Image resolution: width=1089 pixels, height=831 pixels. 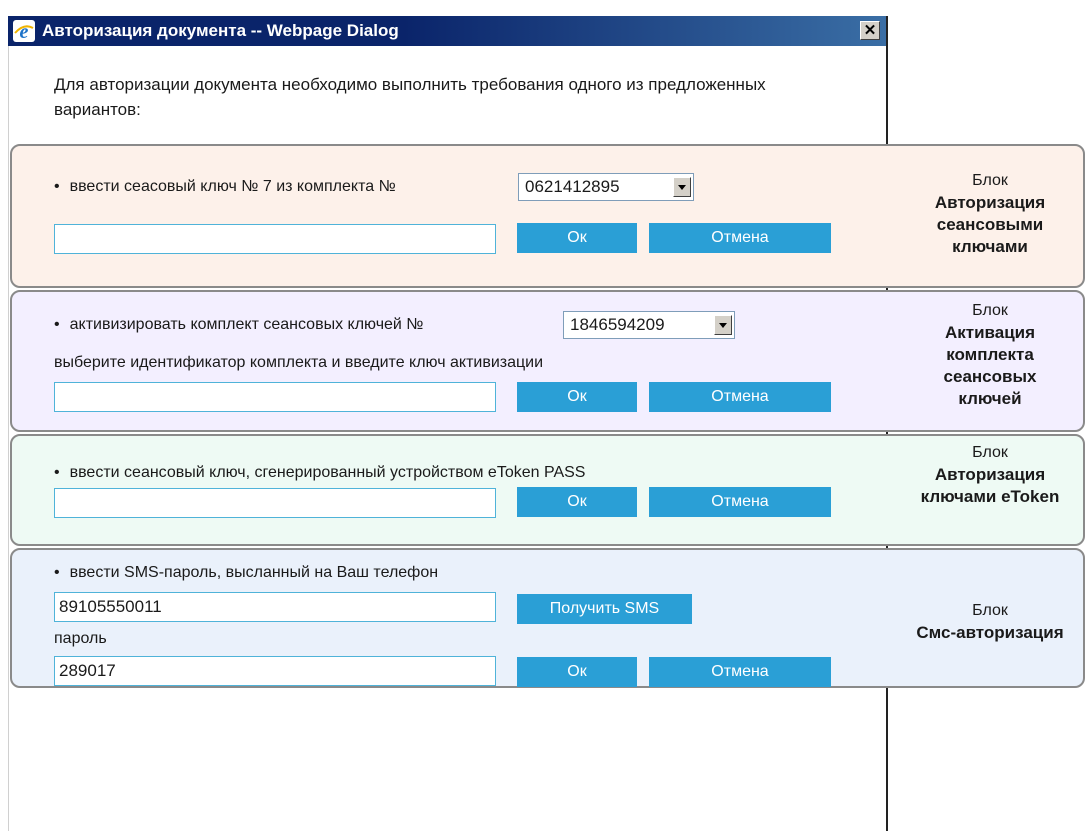 I want to click on sms-block-prefix: Блок, so click(x=990, y=610).